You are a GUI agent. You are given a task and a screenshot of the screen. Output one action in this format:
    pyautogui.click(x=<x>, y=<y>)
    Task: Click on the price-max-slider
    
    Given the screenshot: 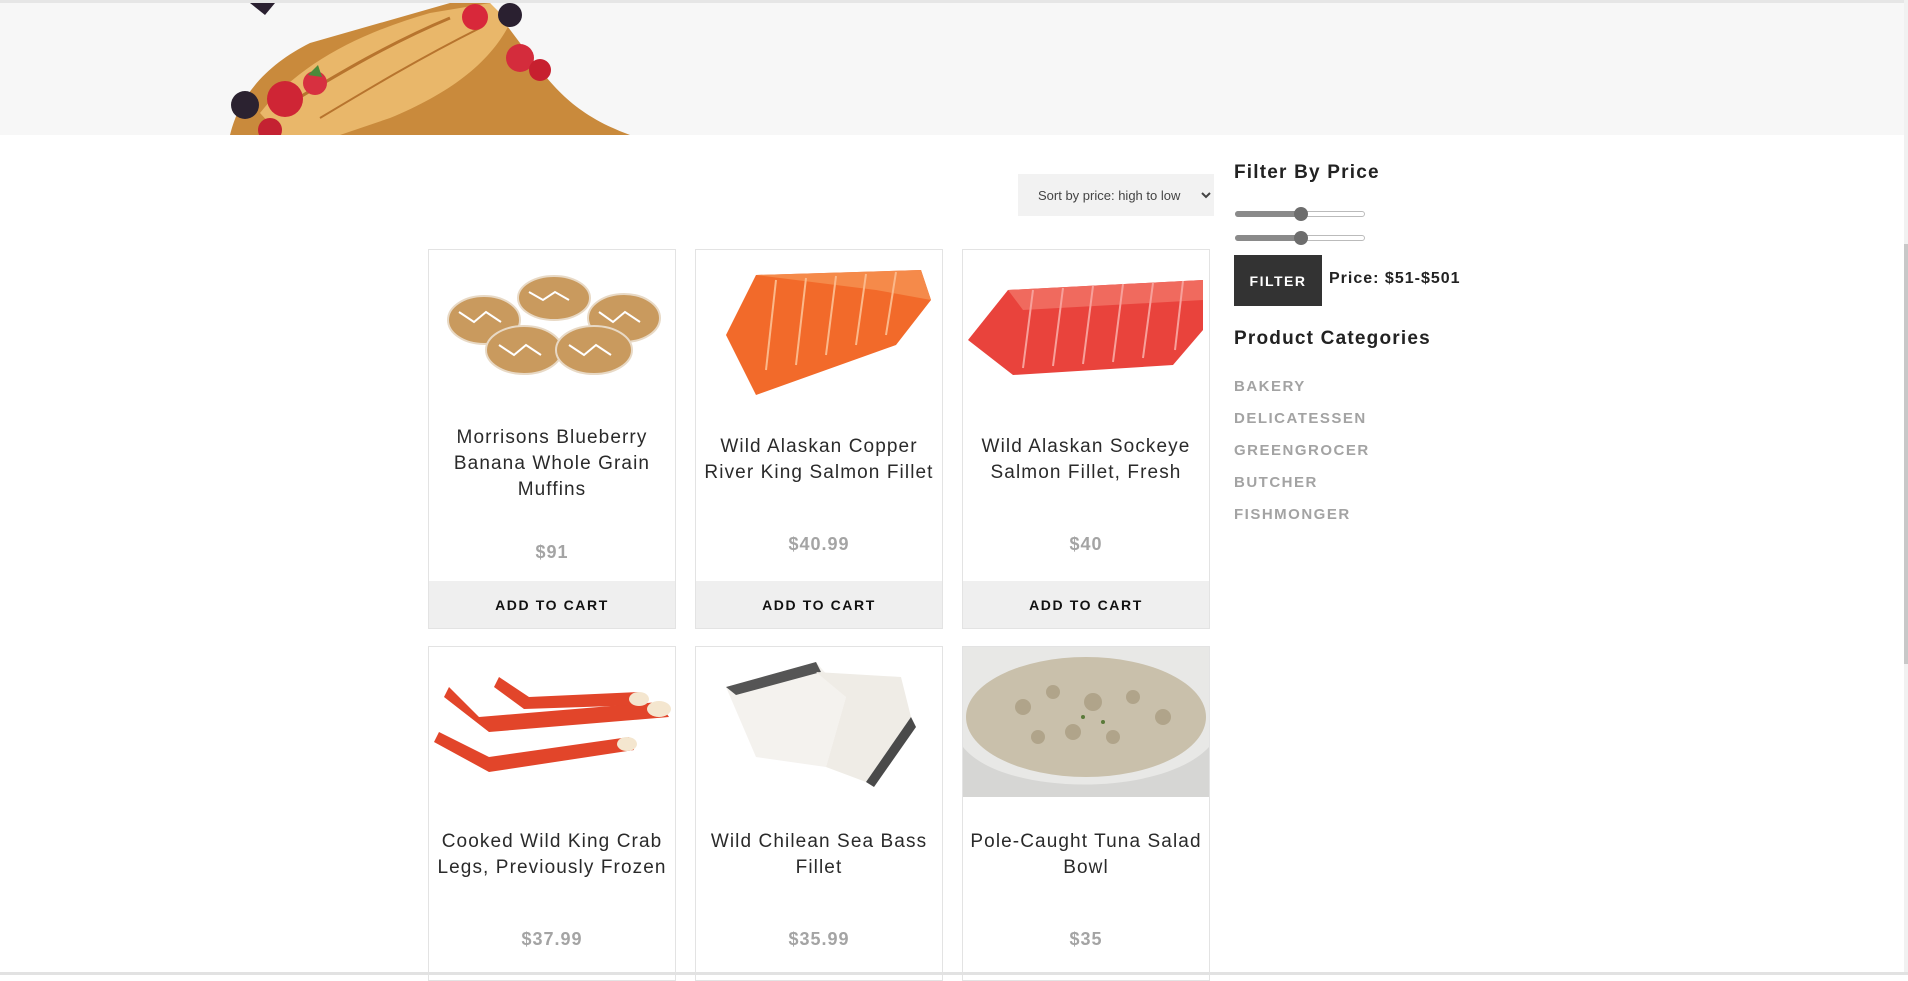 What is the action you would take?
    pyautogui.click(x=1300, y=238)
    